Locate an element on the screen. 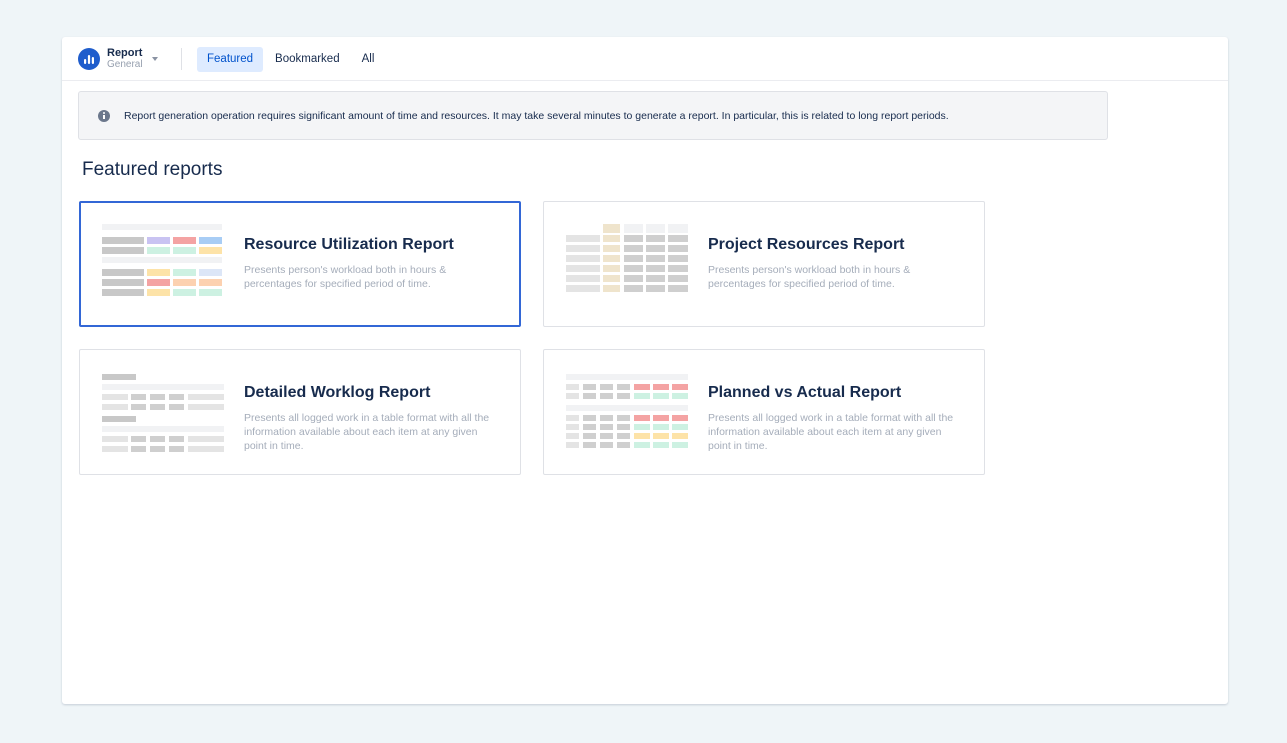 This screenshot has height=743, width=1287. tab-featured: Featured is located at coordinates (230, 59).